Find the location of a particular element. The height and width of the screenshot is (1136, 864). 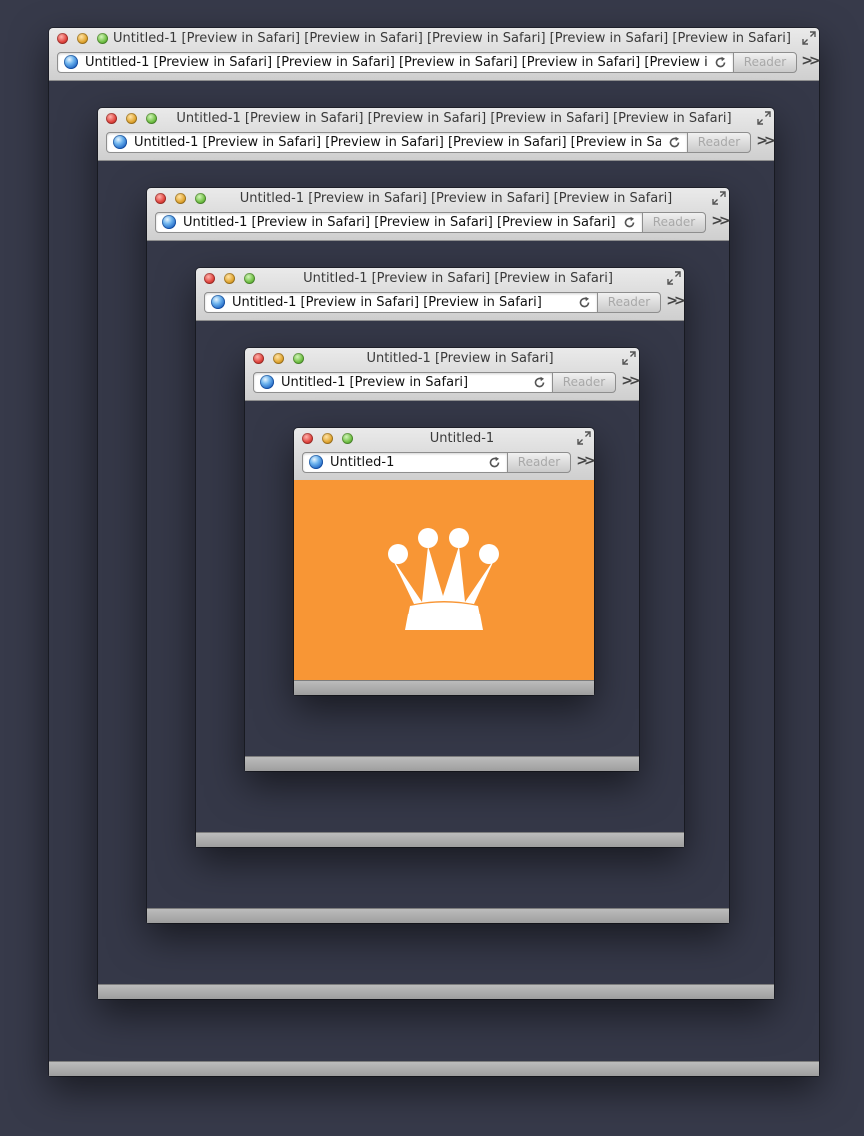

crown-icon is located at coordinates (443, 579).